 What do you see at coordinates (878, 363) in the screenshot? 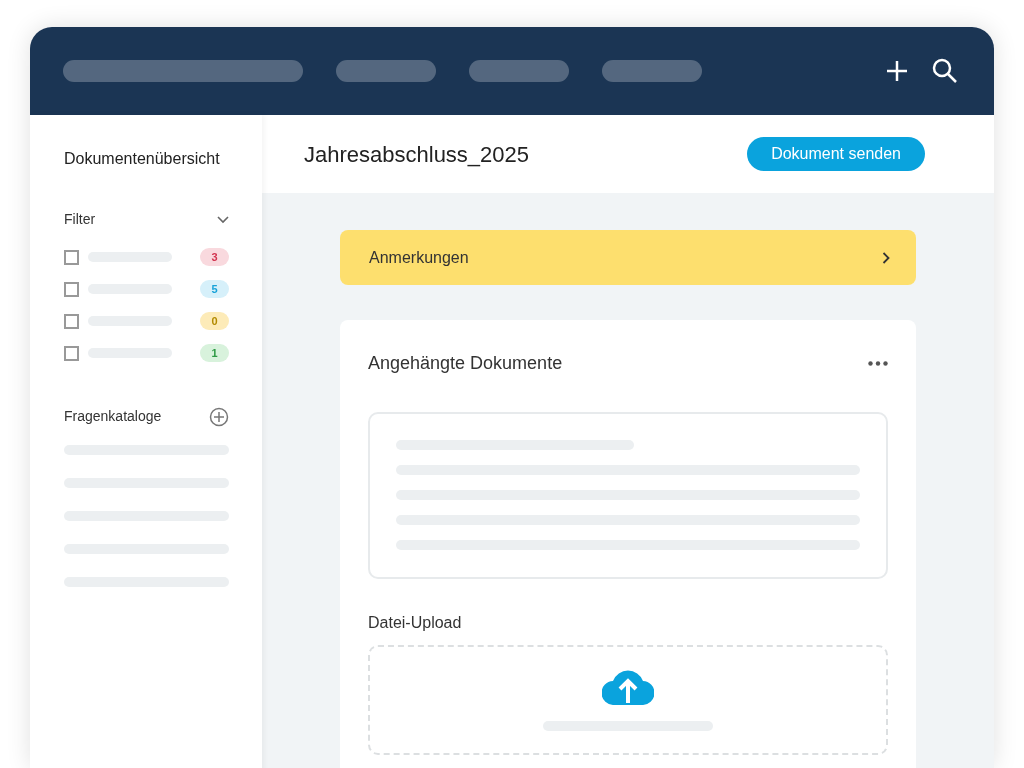
I see `more-icon` at bounding box center [878, 363].